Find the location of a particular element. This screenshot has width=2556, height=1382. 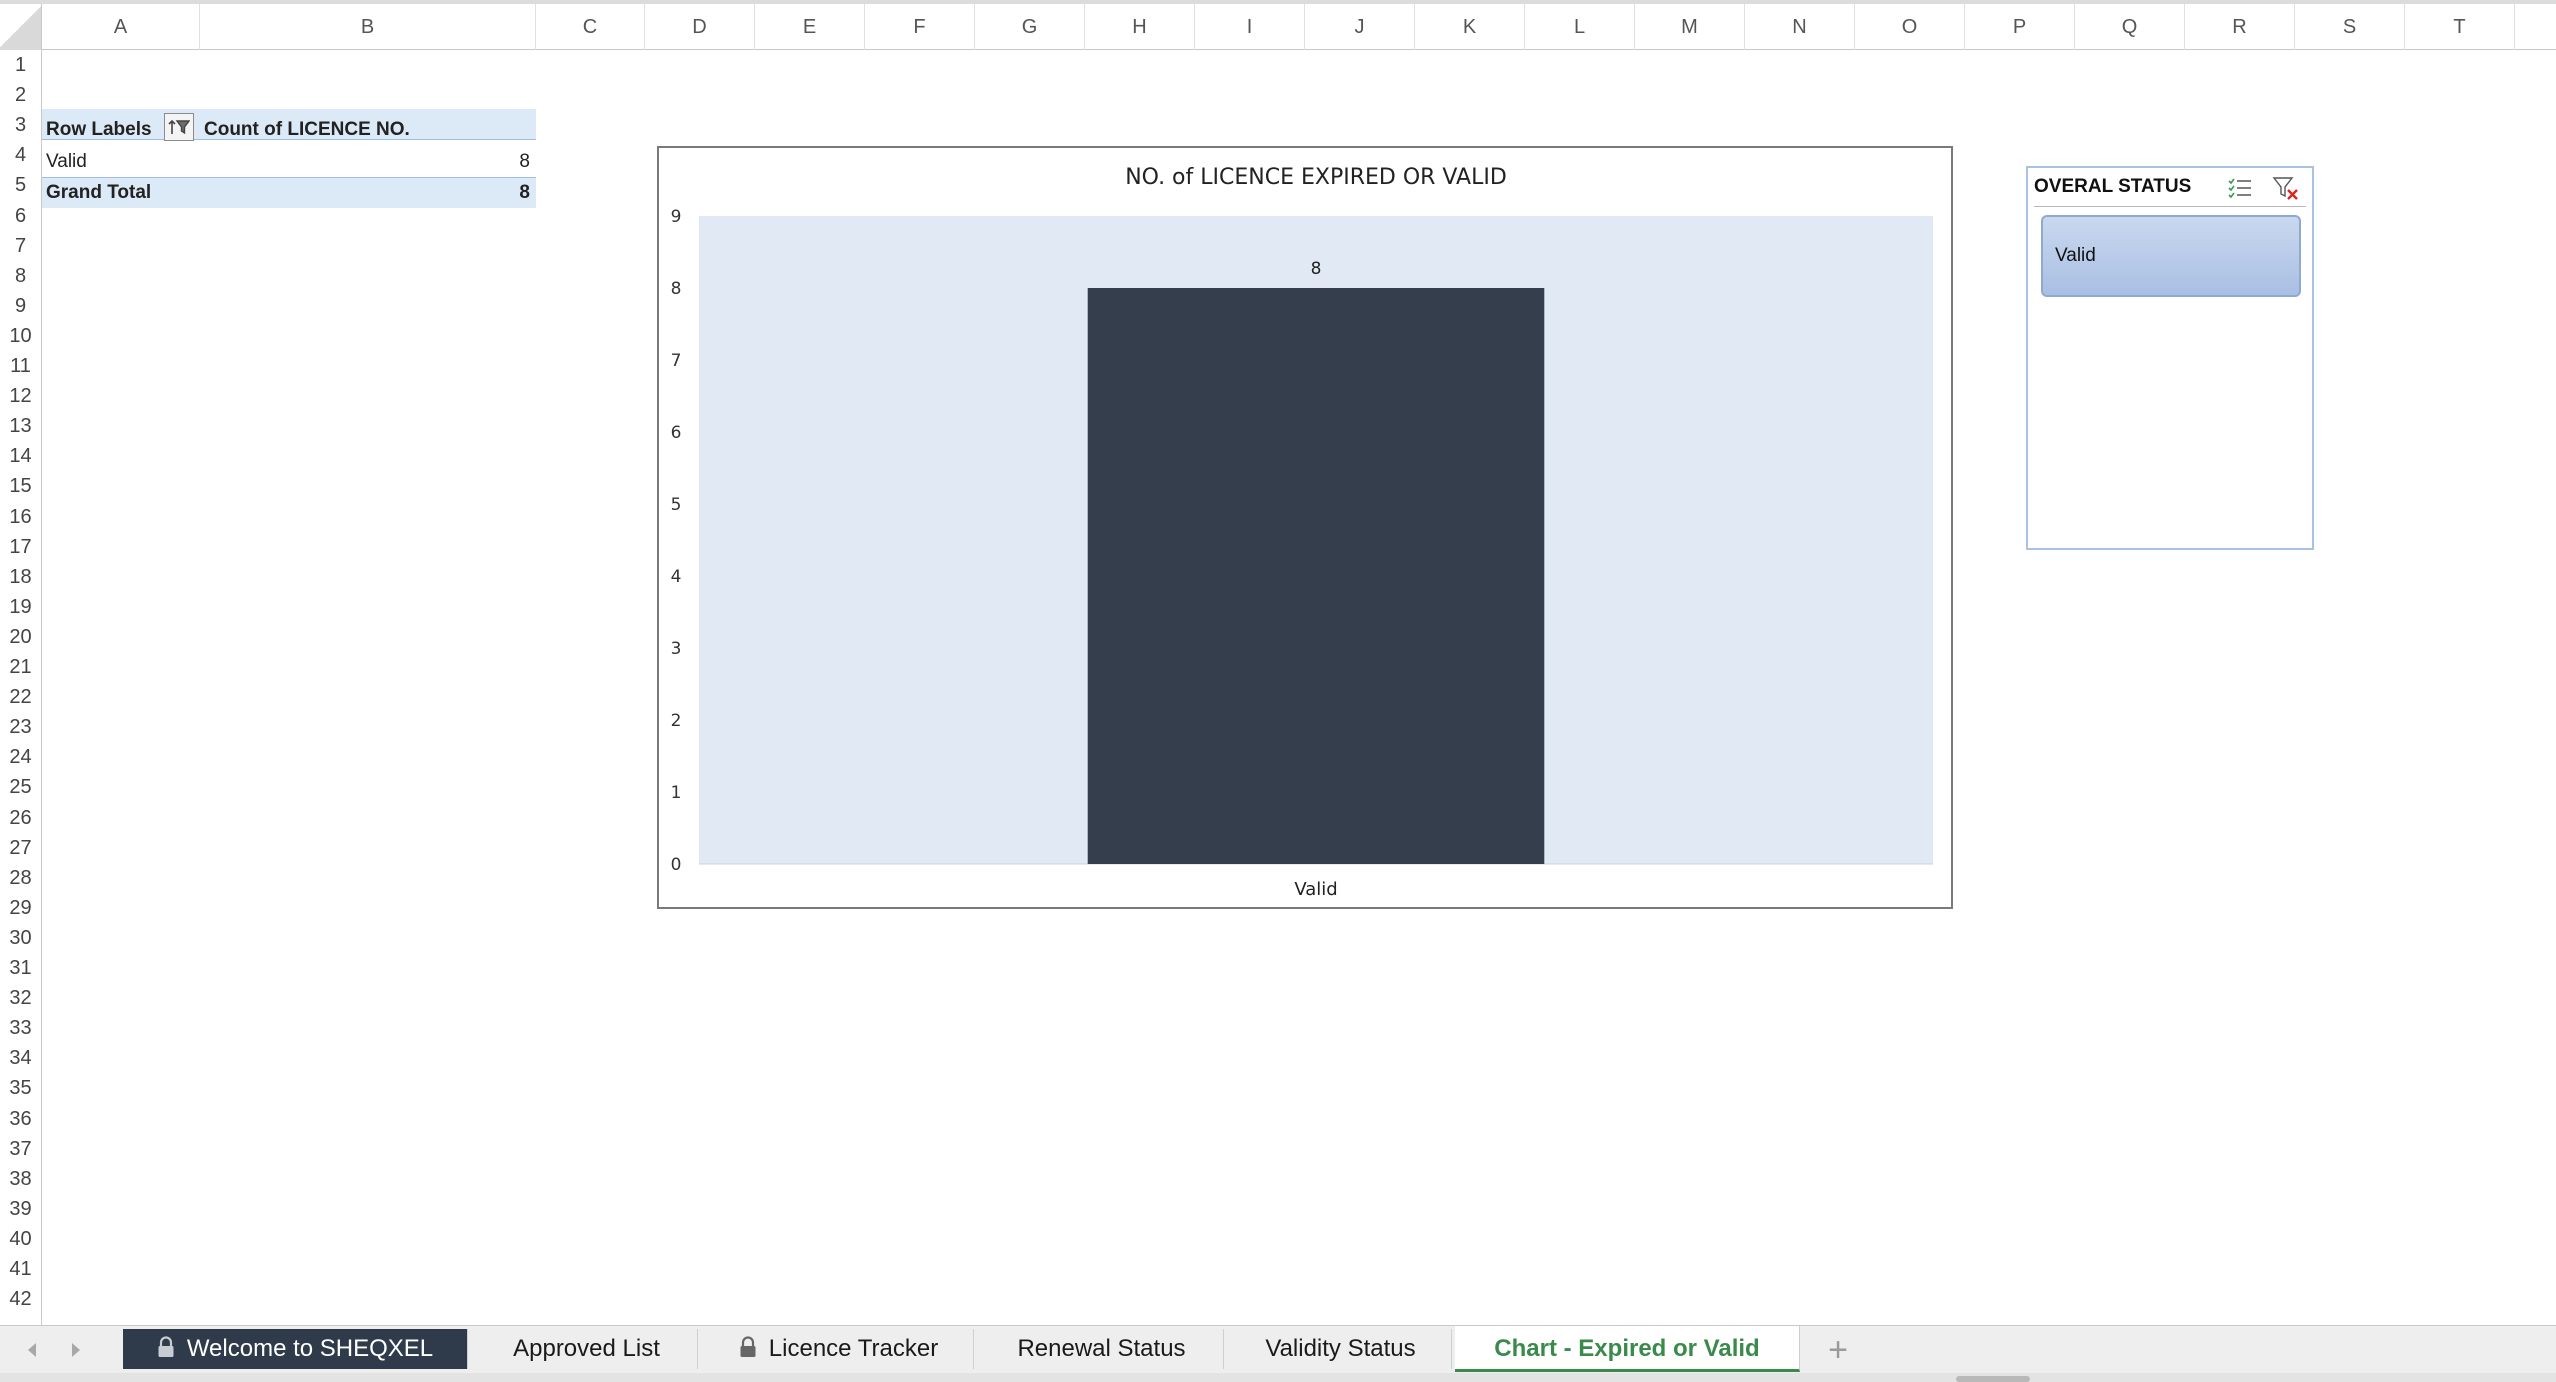

row-header-21: 21 is located at coordinates (20, 667).